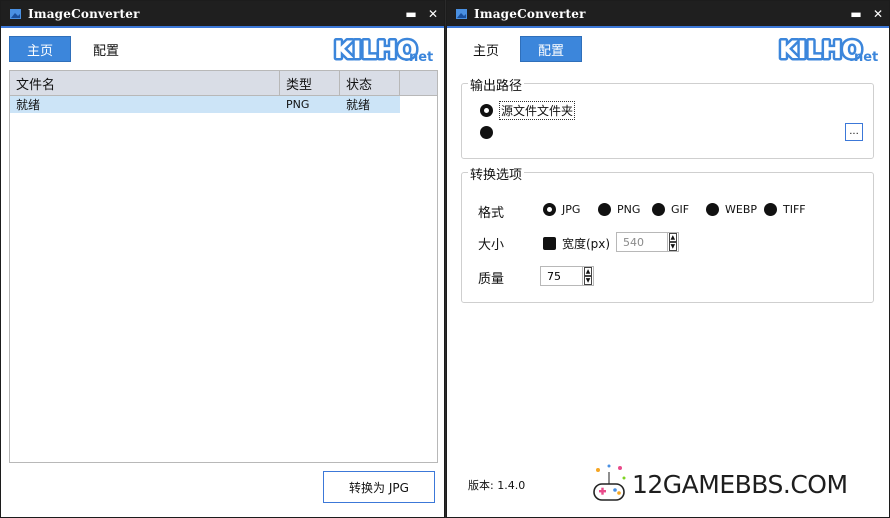 This screenshot has width=890, height=518. Describe the element at coordinates (379, 487) in the screenshot. I see `convert-button: 转换为 JPG` at that location.